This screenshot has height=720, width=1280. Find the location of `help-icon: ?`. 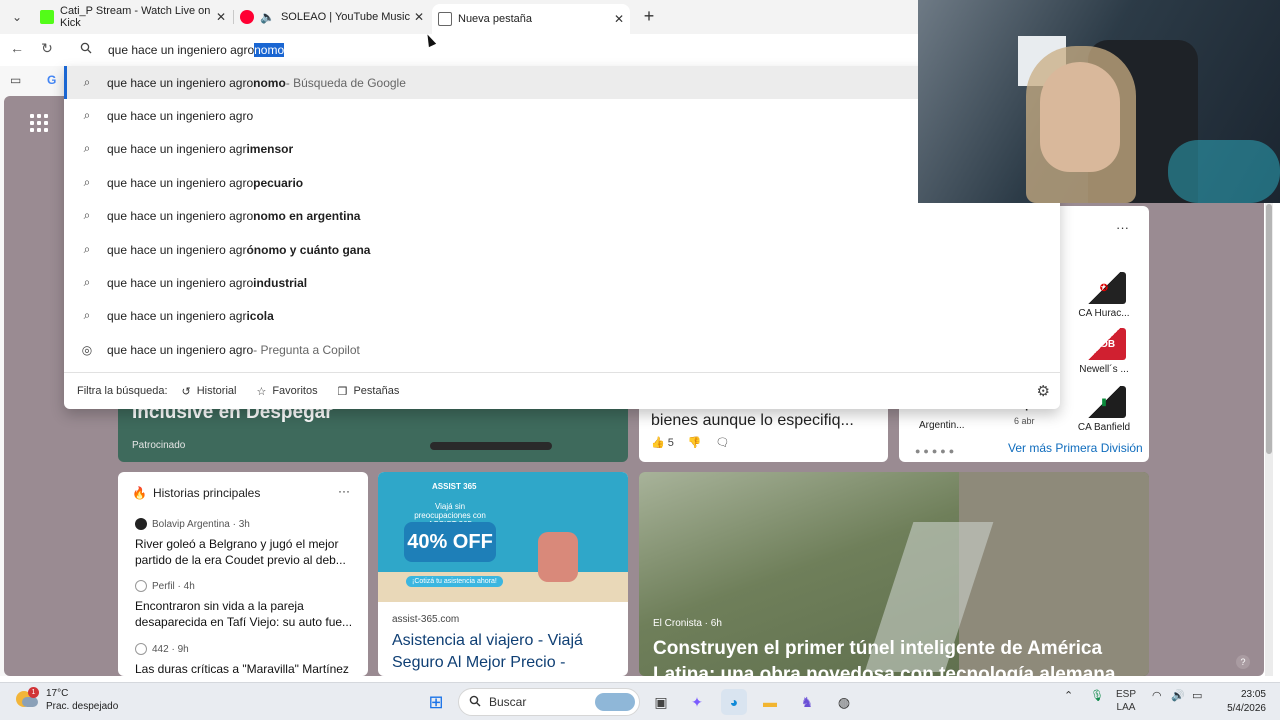

help-icon: ? is located at coordinates (1243, 662).